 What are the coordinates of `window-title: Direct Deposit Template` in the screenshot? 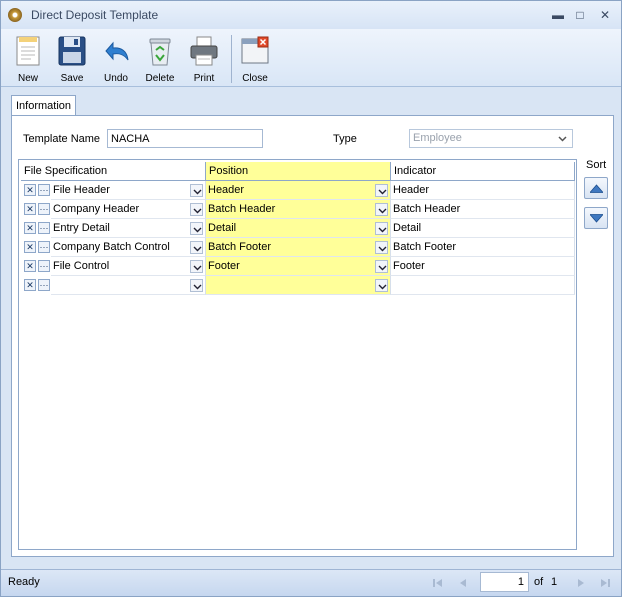 It's located at (95, 15).